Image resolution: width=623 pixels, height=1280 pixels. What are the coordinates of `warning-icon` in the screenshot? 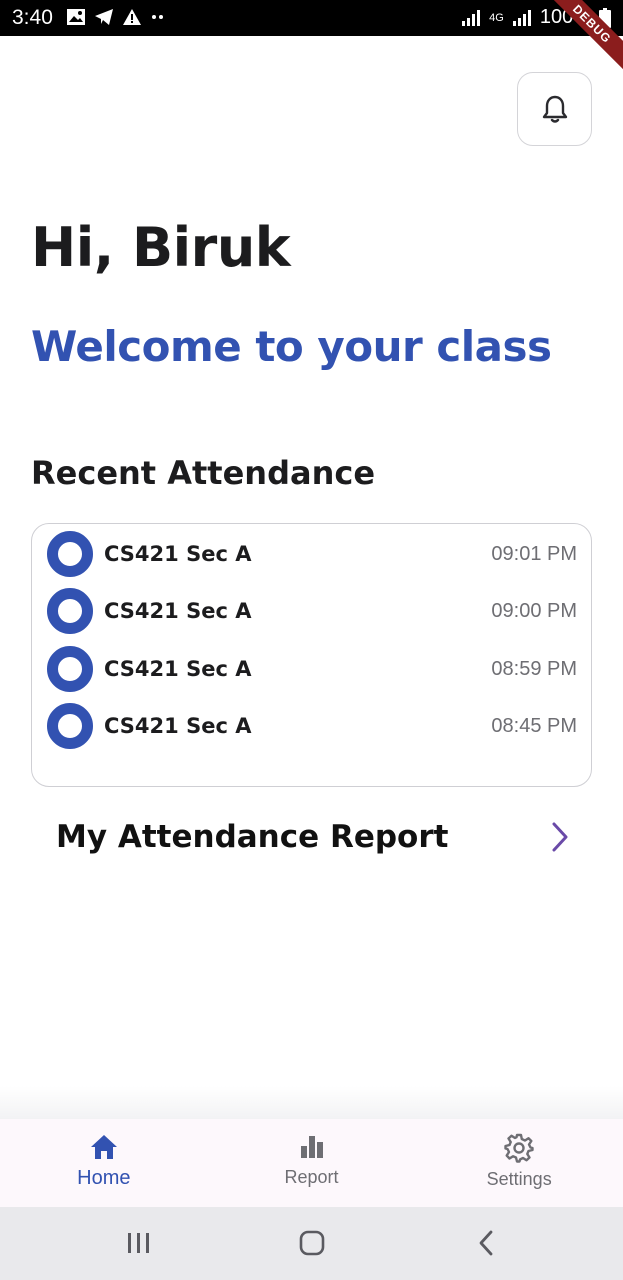 It's located at (132, 17).